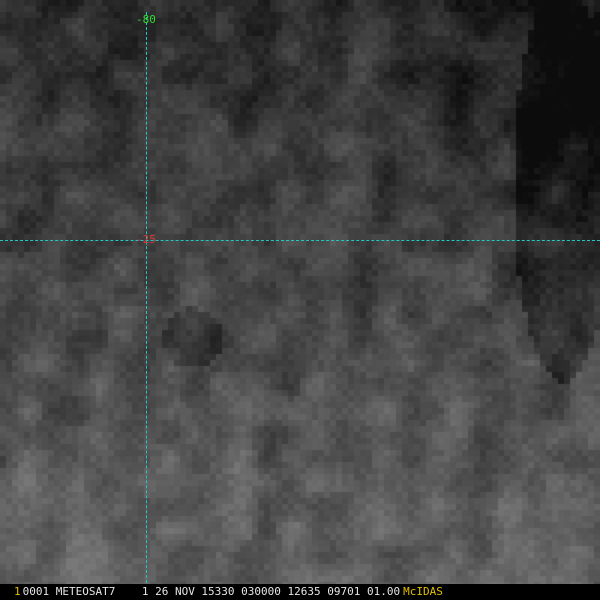 The image size is (600, 600). What do you see at coordinates (423, 591) in the screenshot?
I see `mcidas-brand: McIDAS` at bounding box center [423, 591].